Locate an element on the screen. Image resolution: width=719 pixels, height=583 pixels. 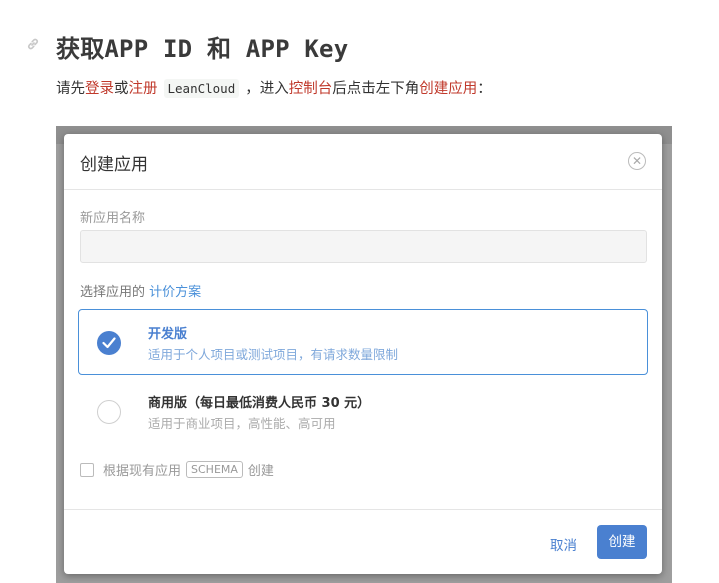
register-link: 注册 is located at coordinates (143, 89).